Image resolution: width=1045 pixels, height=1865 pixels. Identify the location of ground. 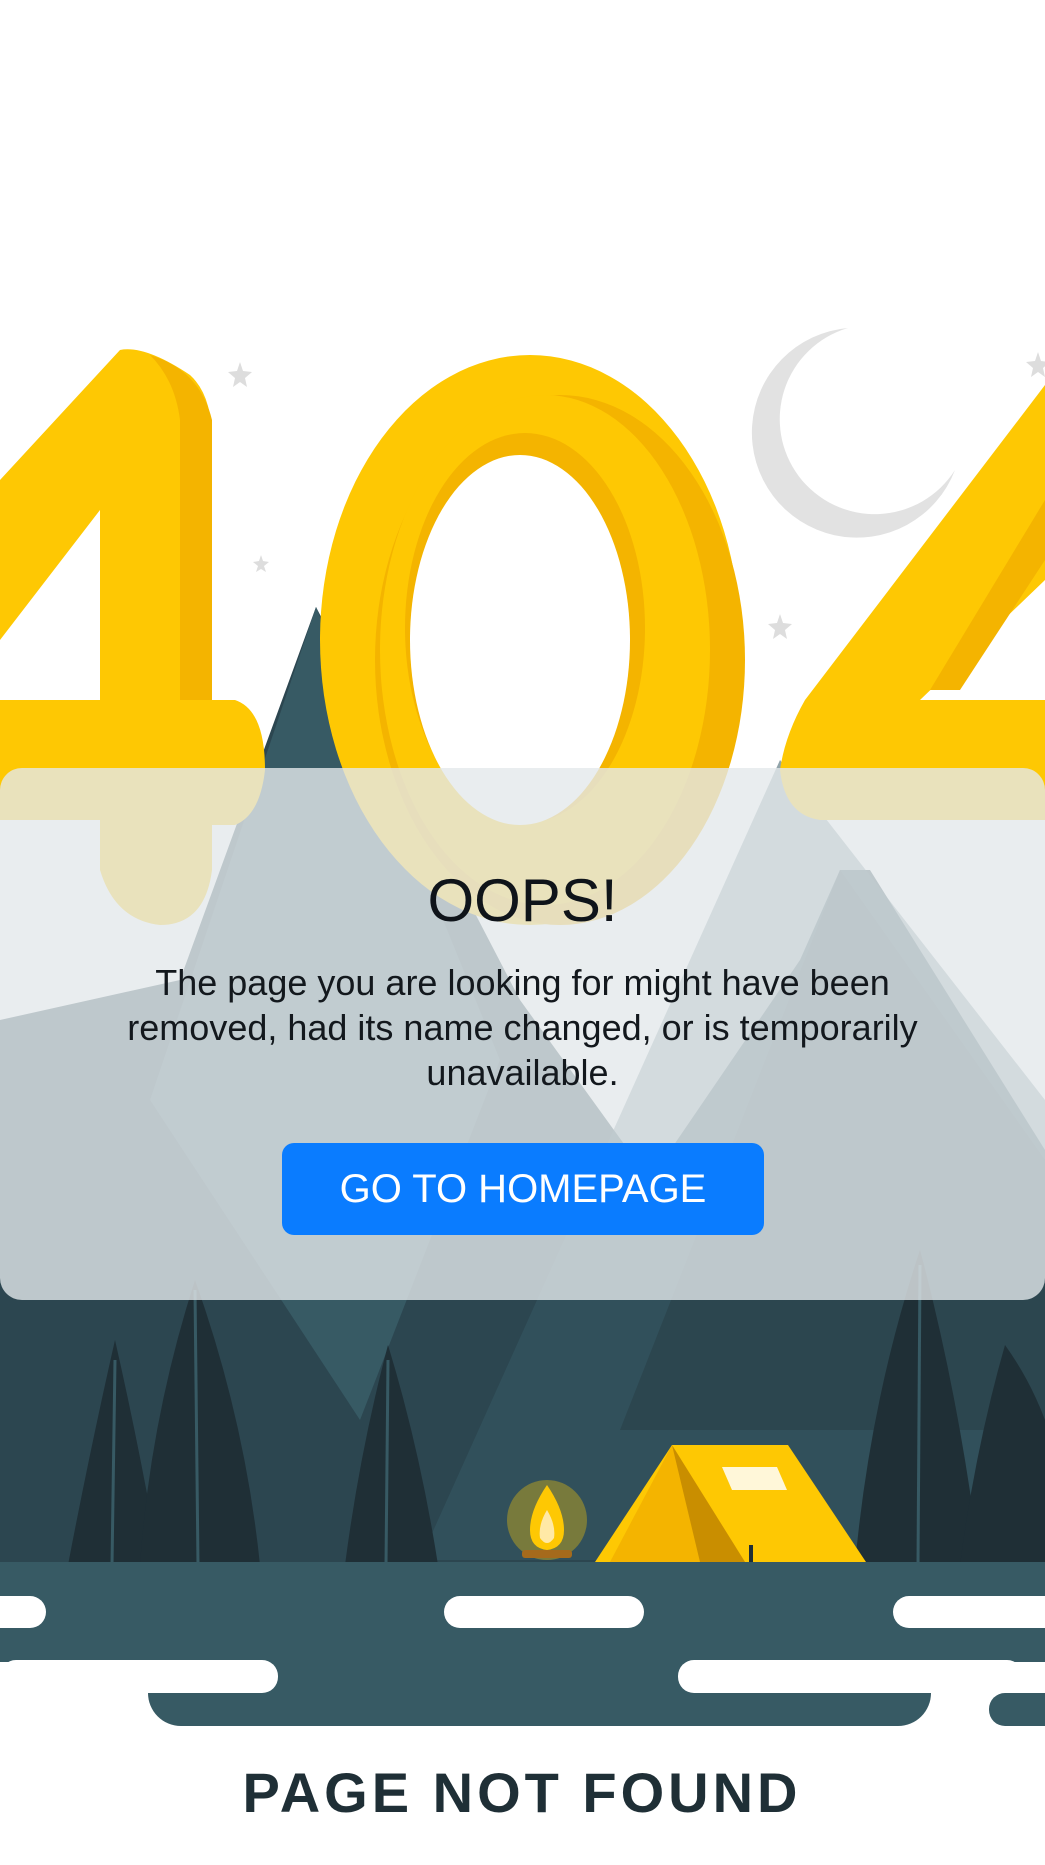
(522, 1644).